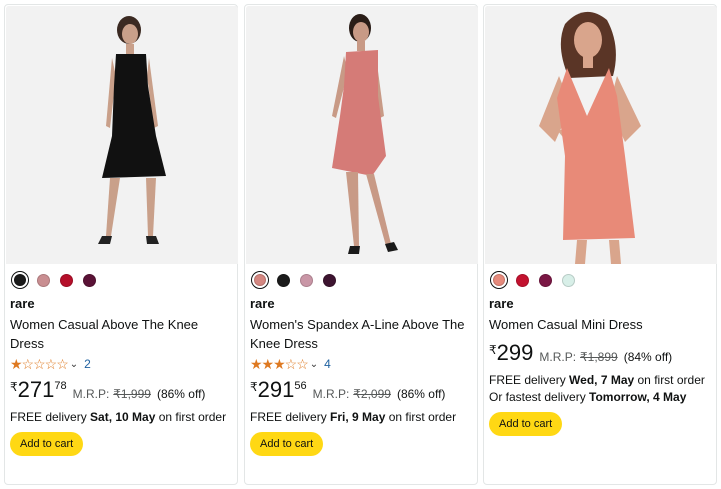 This screenshot has width=721, height=489. Describe the element at coordinates (360, 364) in the screenshot. I see `rating-row: ★★★☆☆ ⌄ 4` at that location.